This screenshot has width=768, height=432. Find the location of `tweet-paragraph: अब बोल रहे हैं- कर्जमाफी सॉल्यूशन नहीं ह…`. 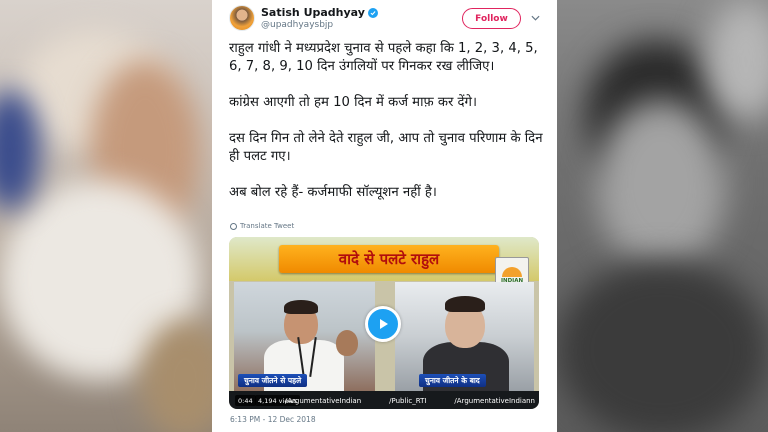

tweet-paragraph: अब बोल रहे हैं- कर्जमाफी सॉल्यूशन नहीं ह… is located at coordinates (333, 192).